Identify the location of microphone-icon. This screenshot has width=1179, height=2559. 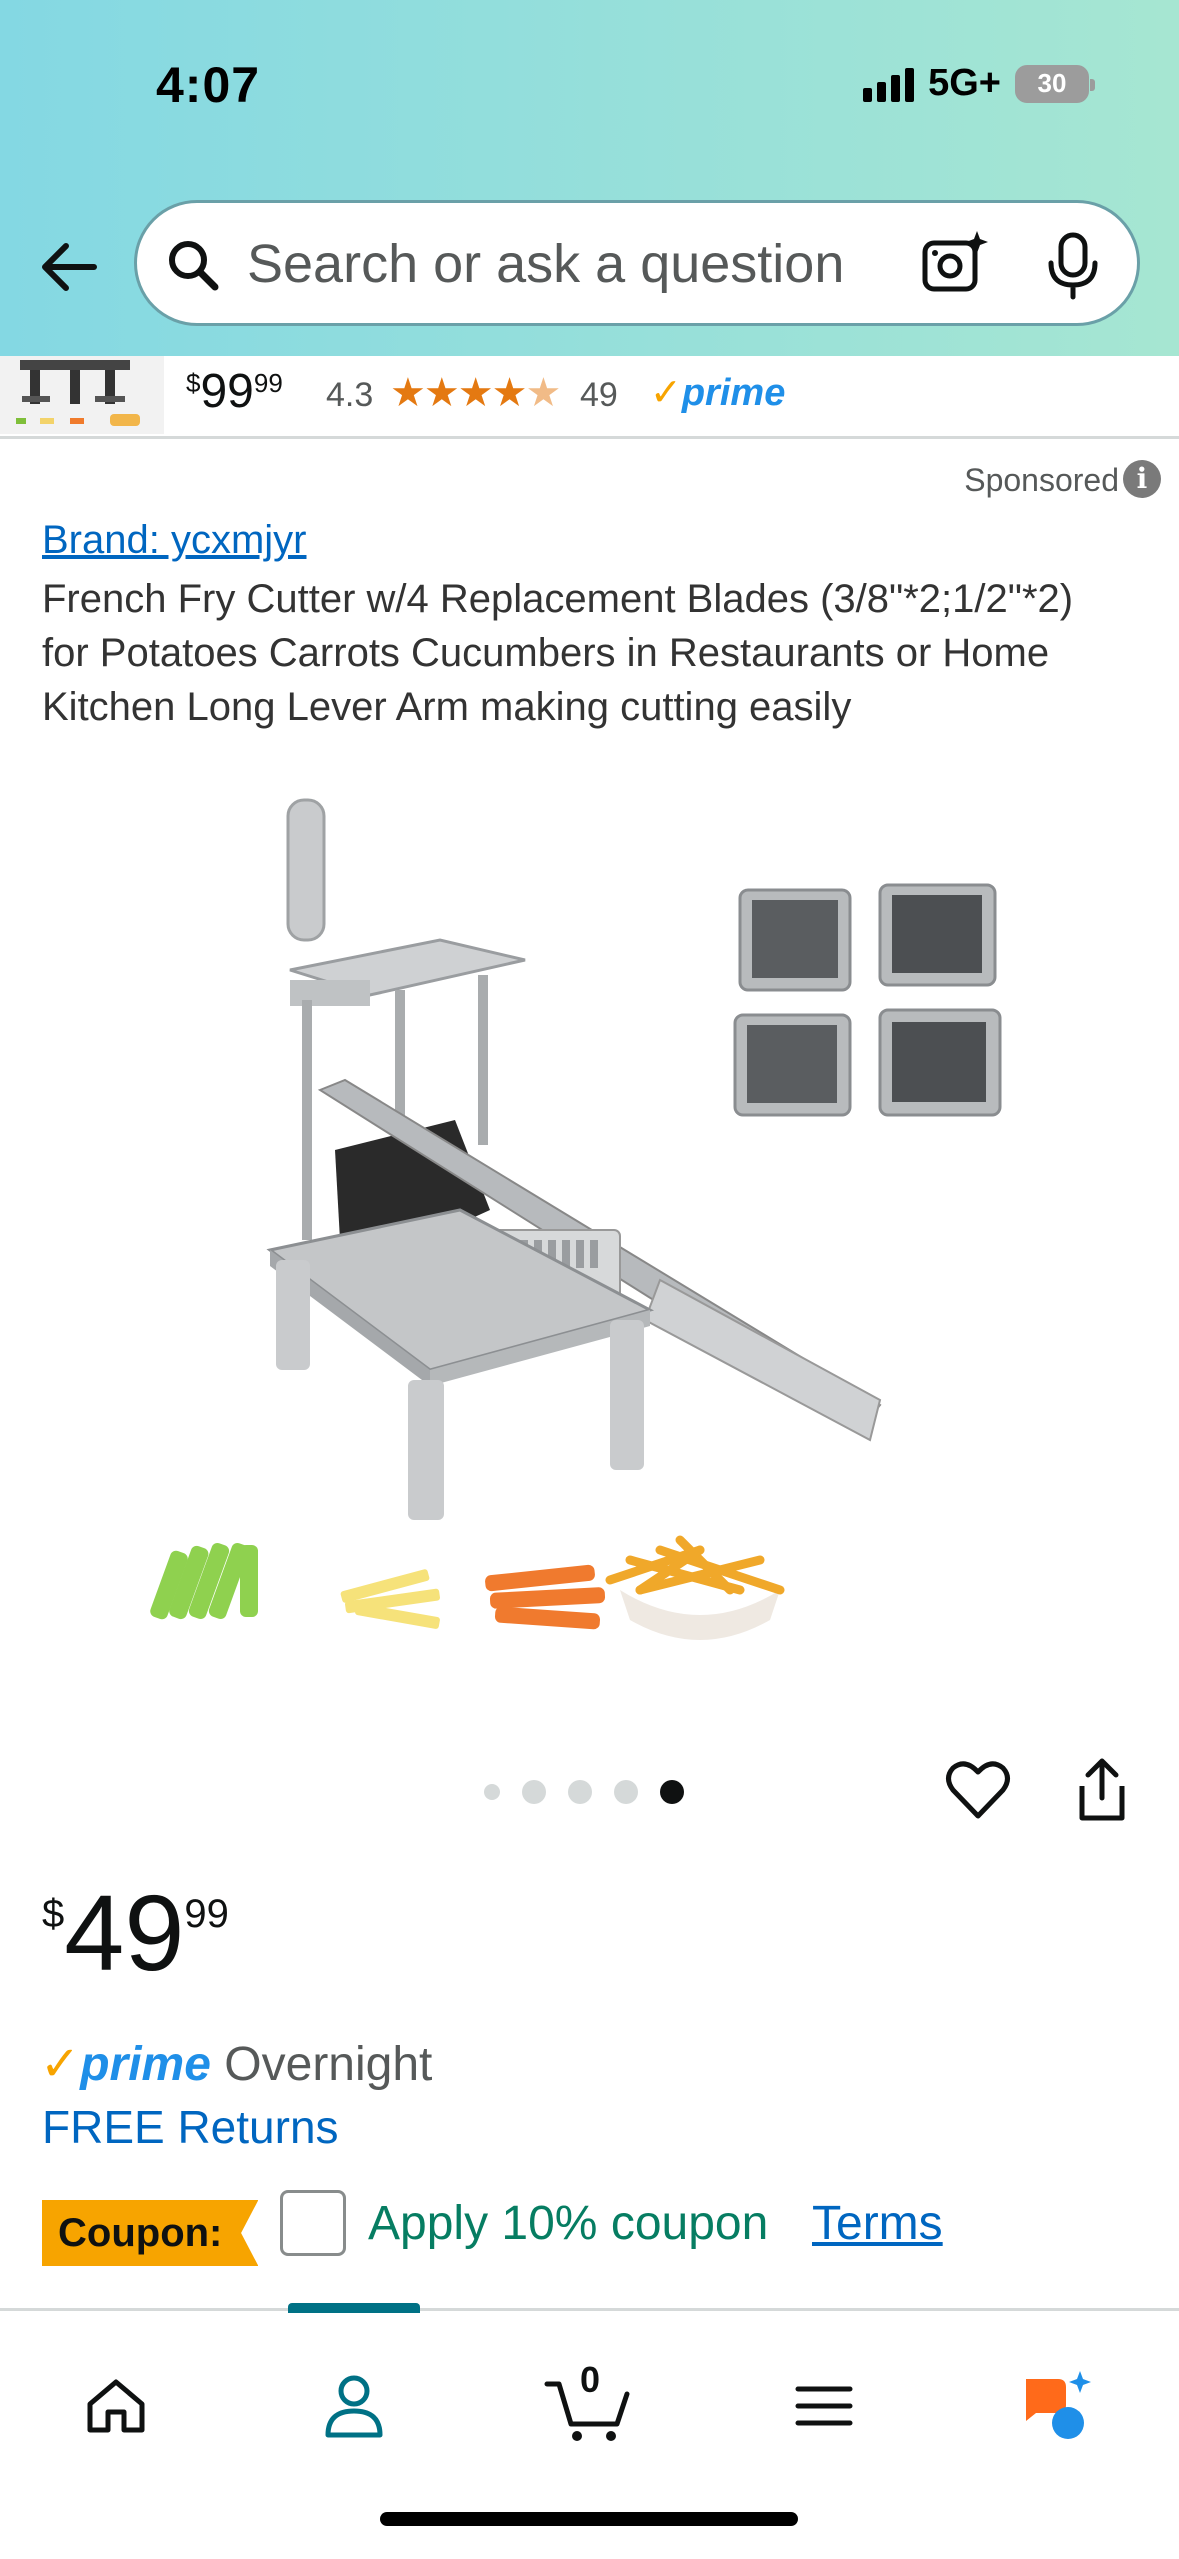
(1073, 268).